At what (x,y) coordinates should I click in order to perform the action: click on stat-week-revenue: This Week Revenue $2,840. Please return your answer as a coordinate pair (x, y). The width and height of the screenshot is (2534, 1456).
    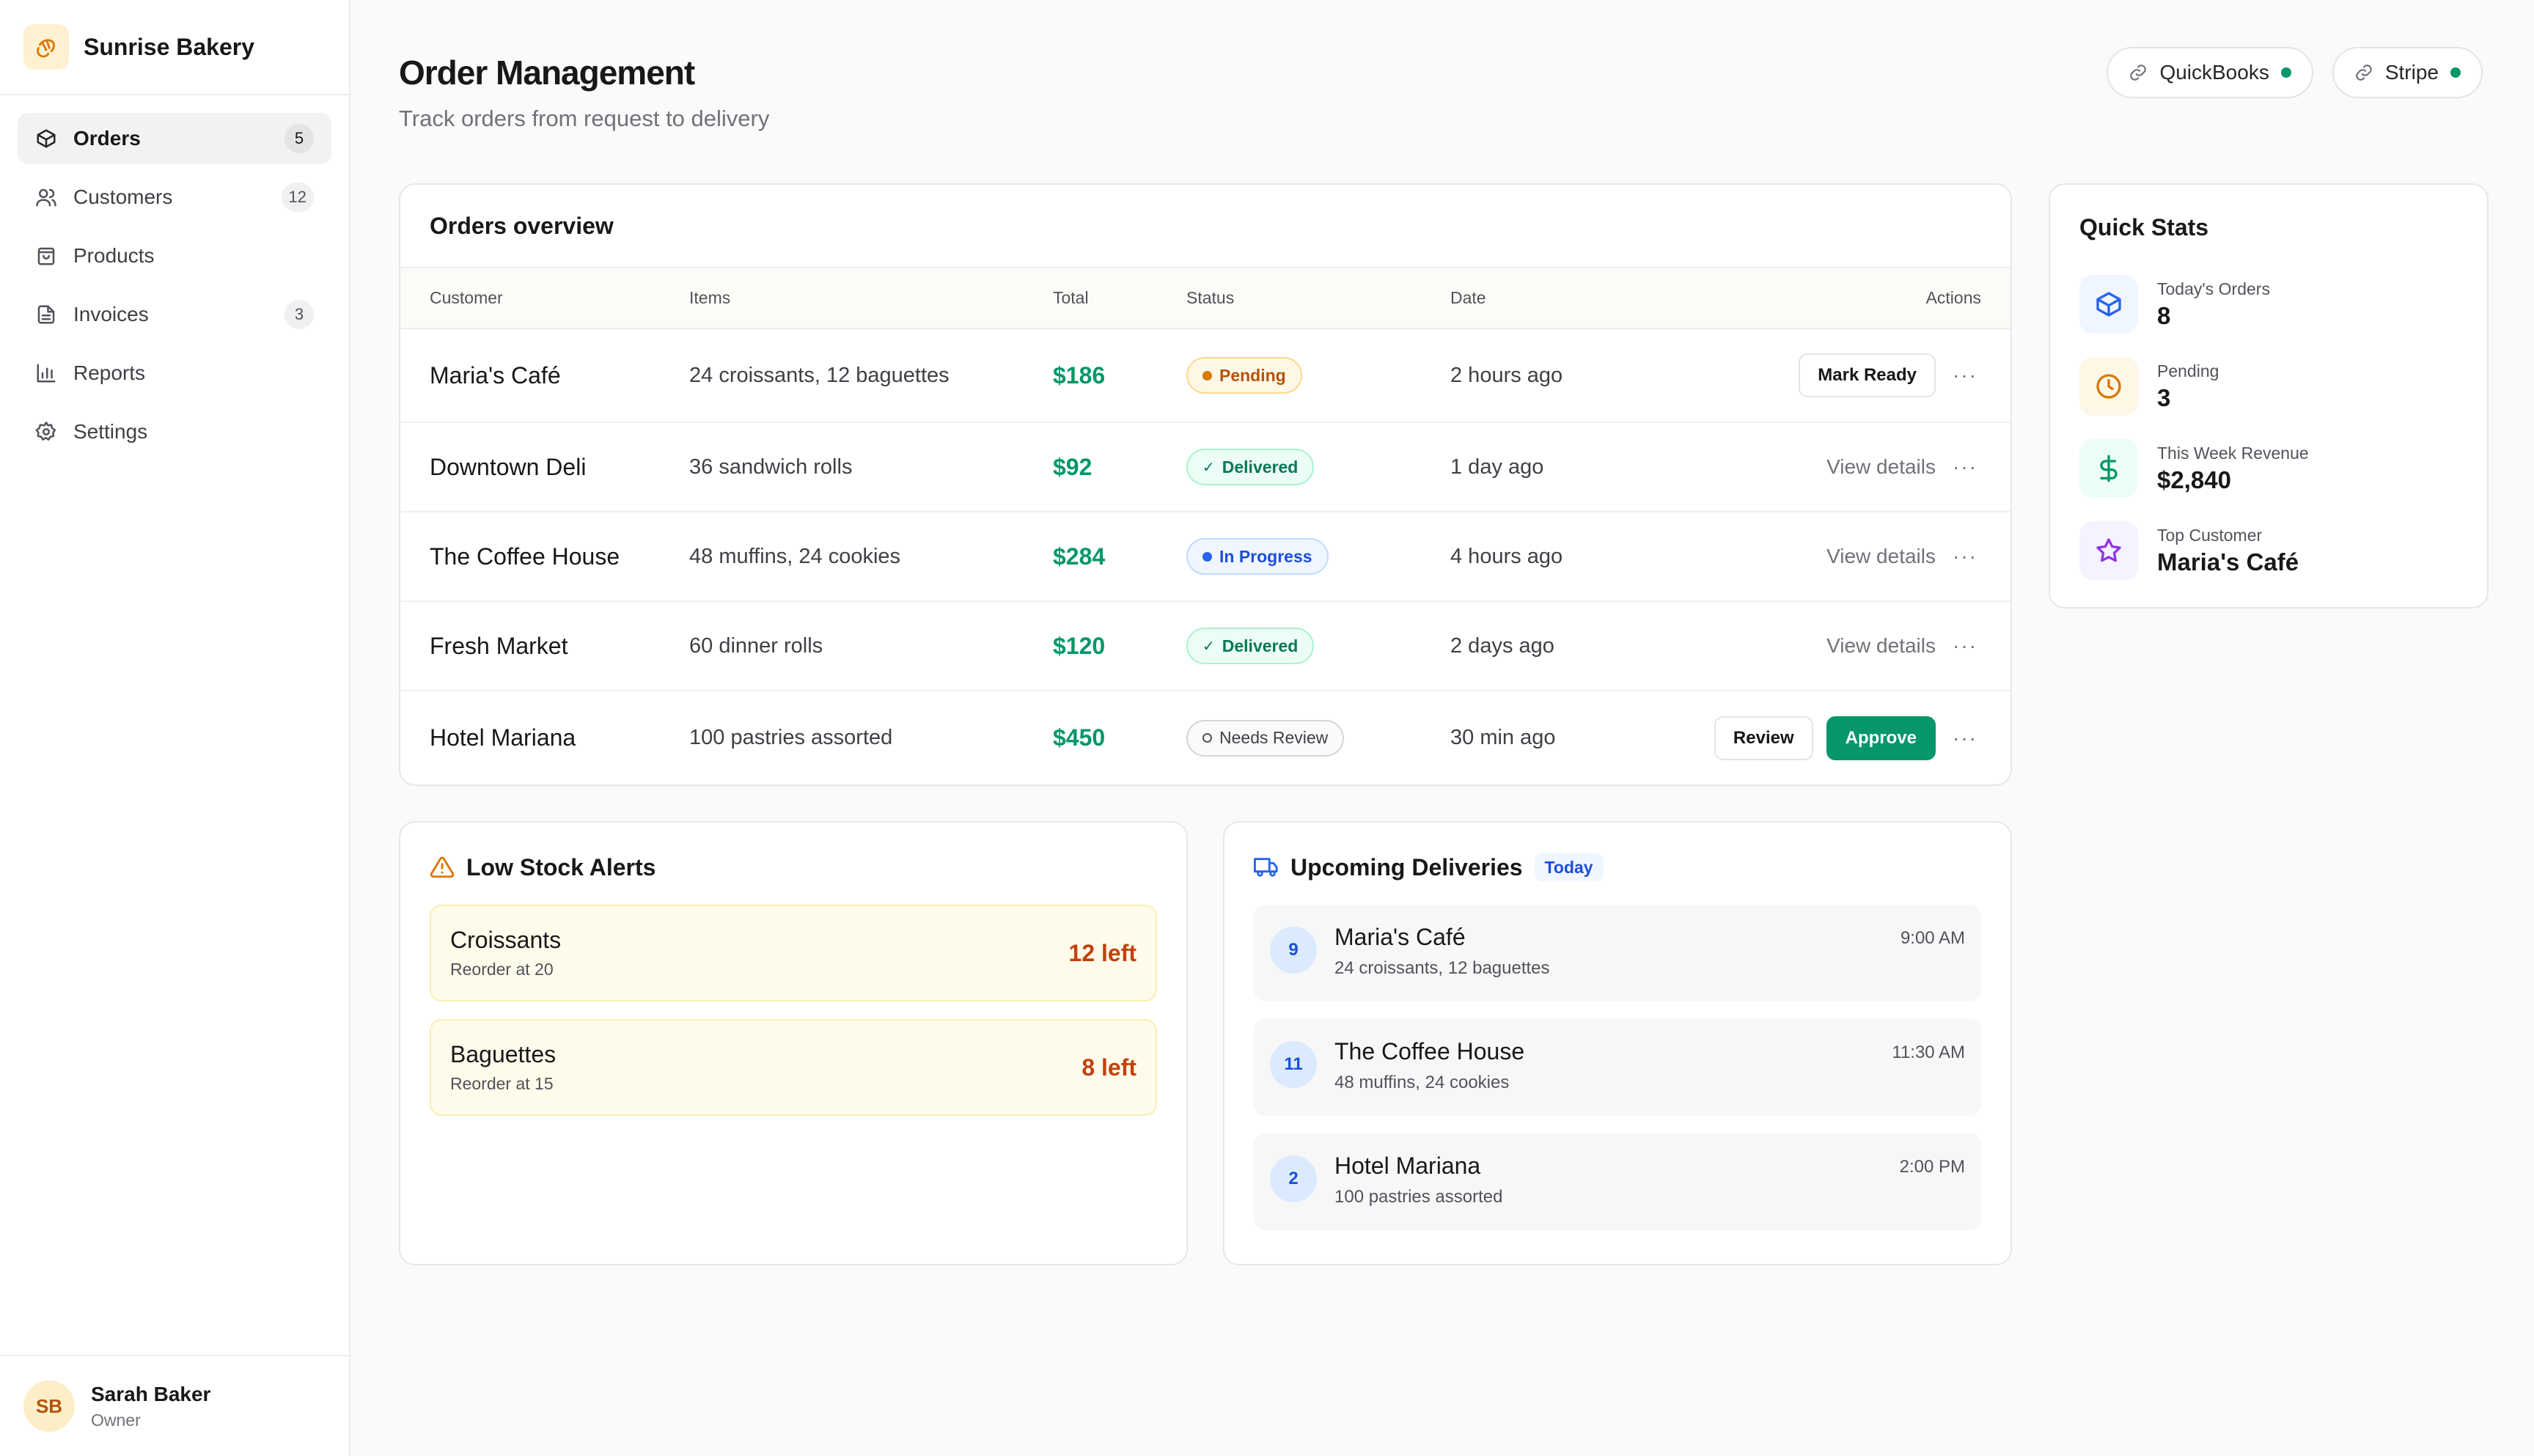
    Looking at the image, I should click on (2268, 468).